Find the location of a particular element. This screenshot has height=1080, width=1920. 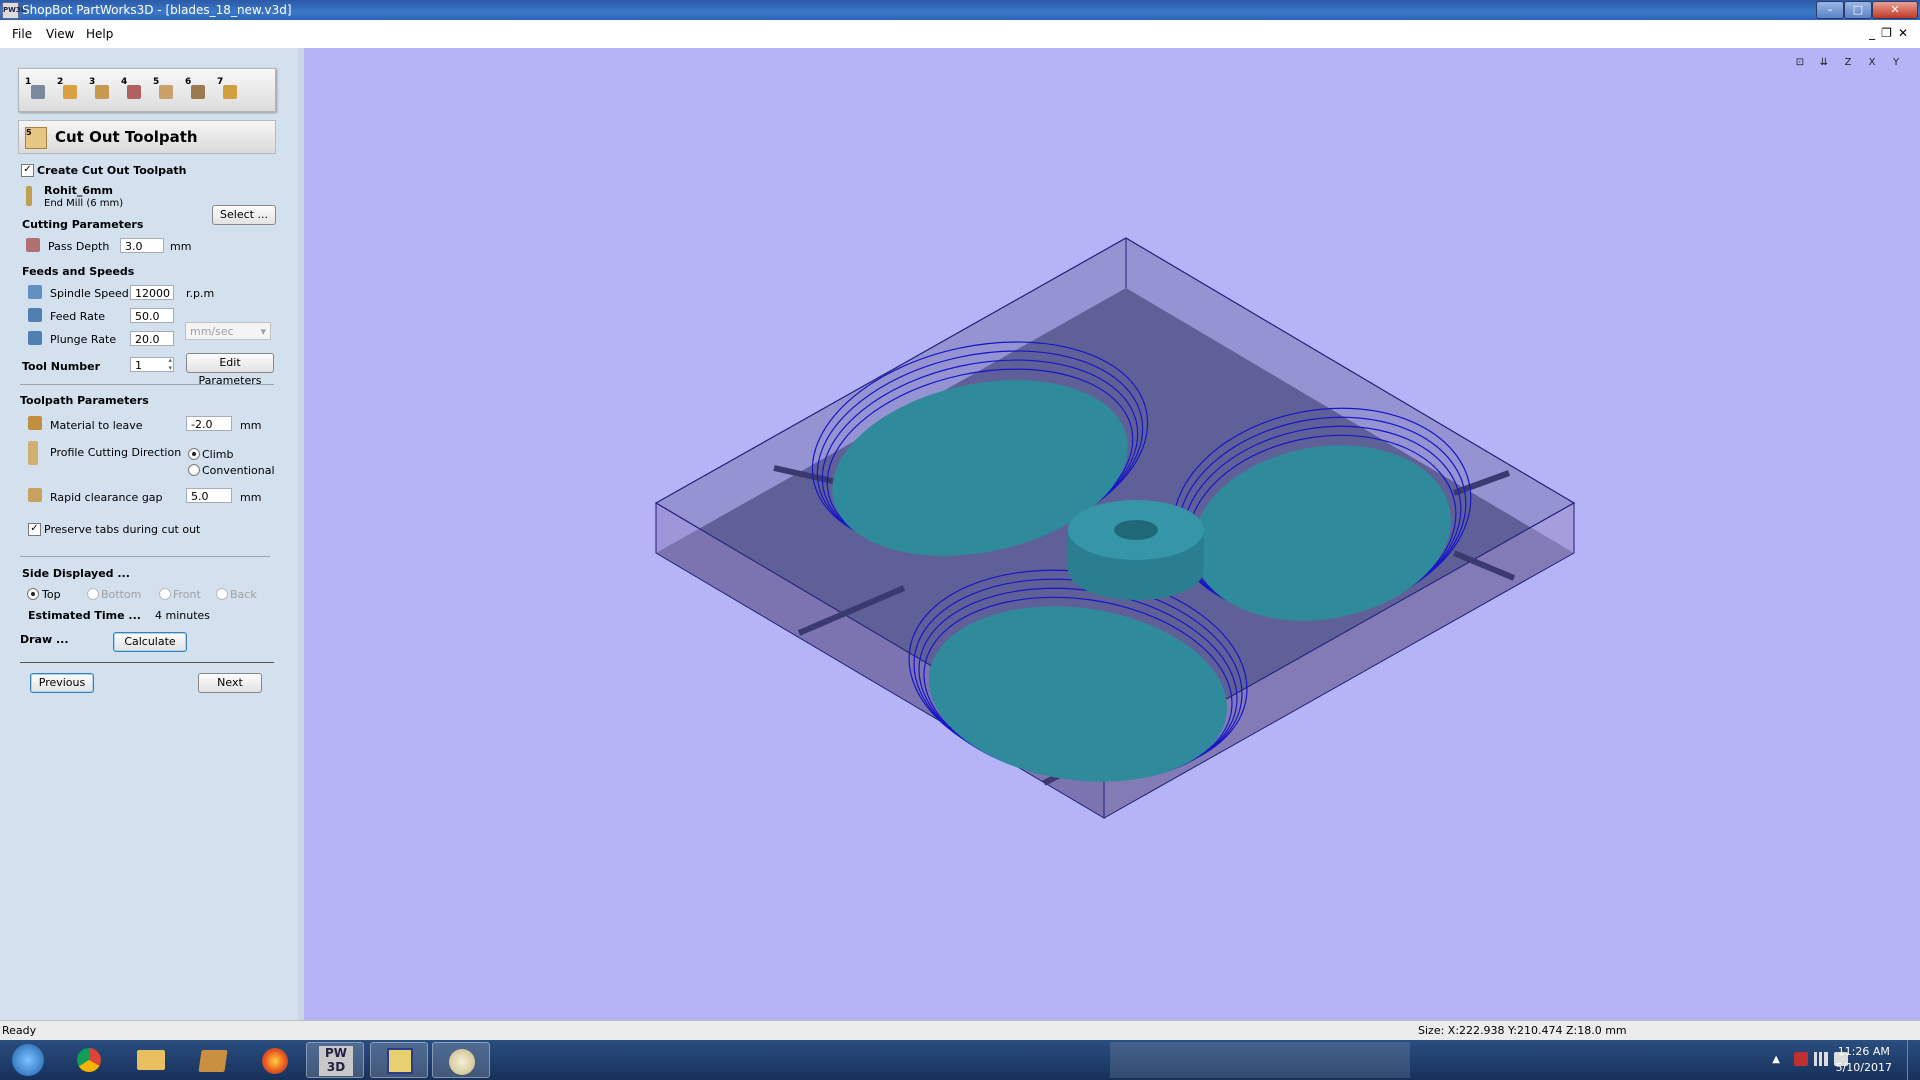

windows-logo-icon is located at coordinates (28, 1060).